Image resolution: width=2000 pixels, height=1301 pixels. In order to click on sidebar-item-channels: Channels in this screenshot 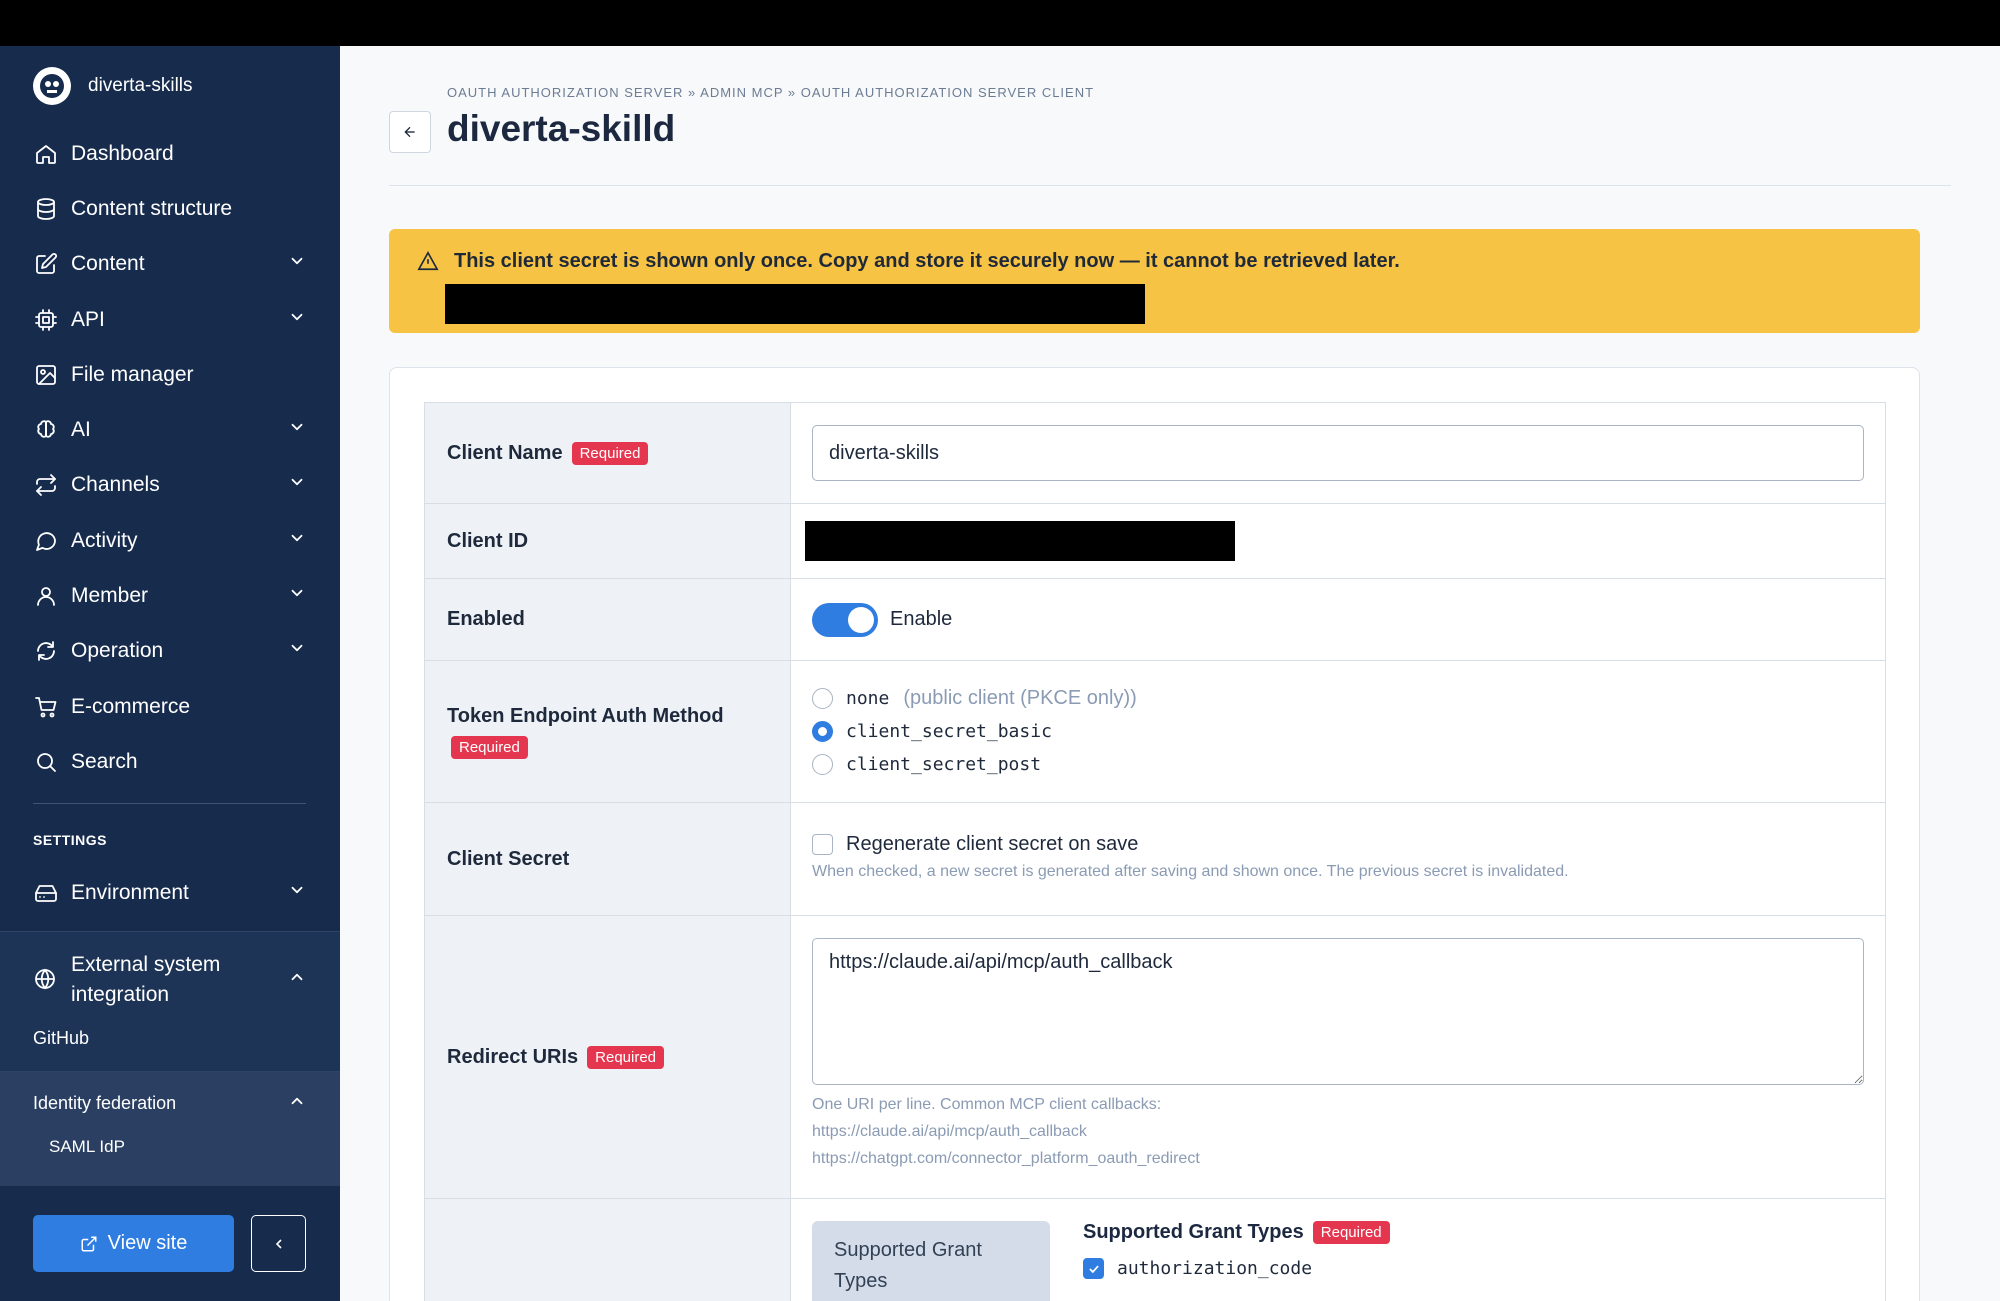, I will do `click(170, 485)`.